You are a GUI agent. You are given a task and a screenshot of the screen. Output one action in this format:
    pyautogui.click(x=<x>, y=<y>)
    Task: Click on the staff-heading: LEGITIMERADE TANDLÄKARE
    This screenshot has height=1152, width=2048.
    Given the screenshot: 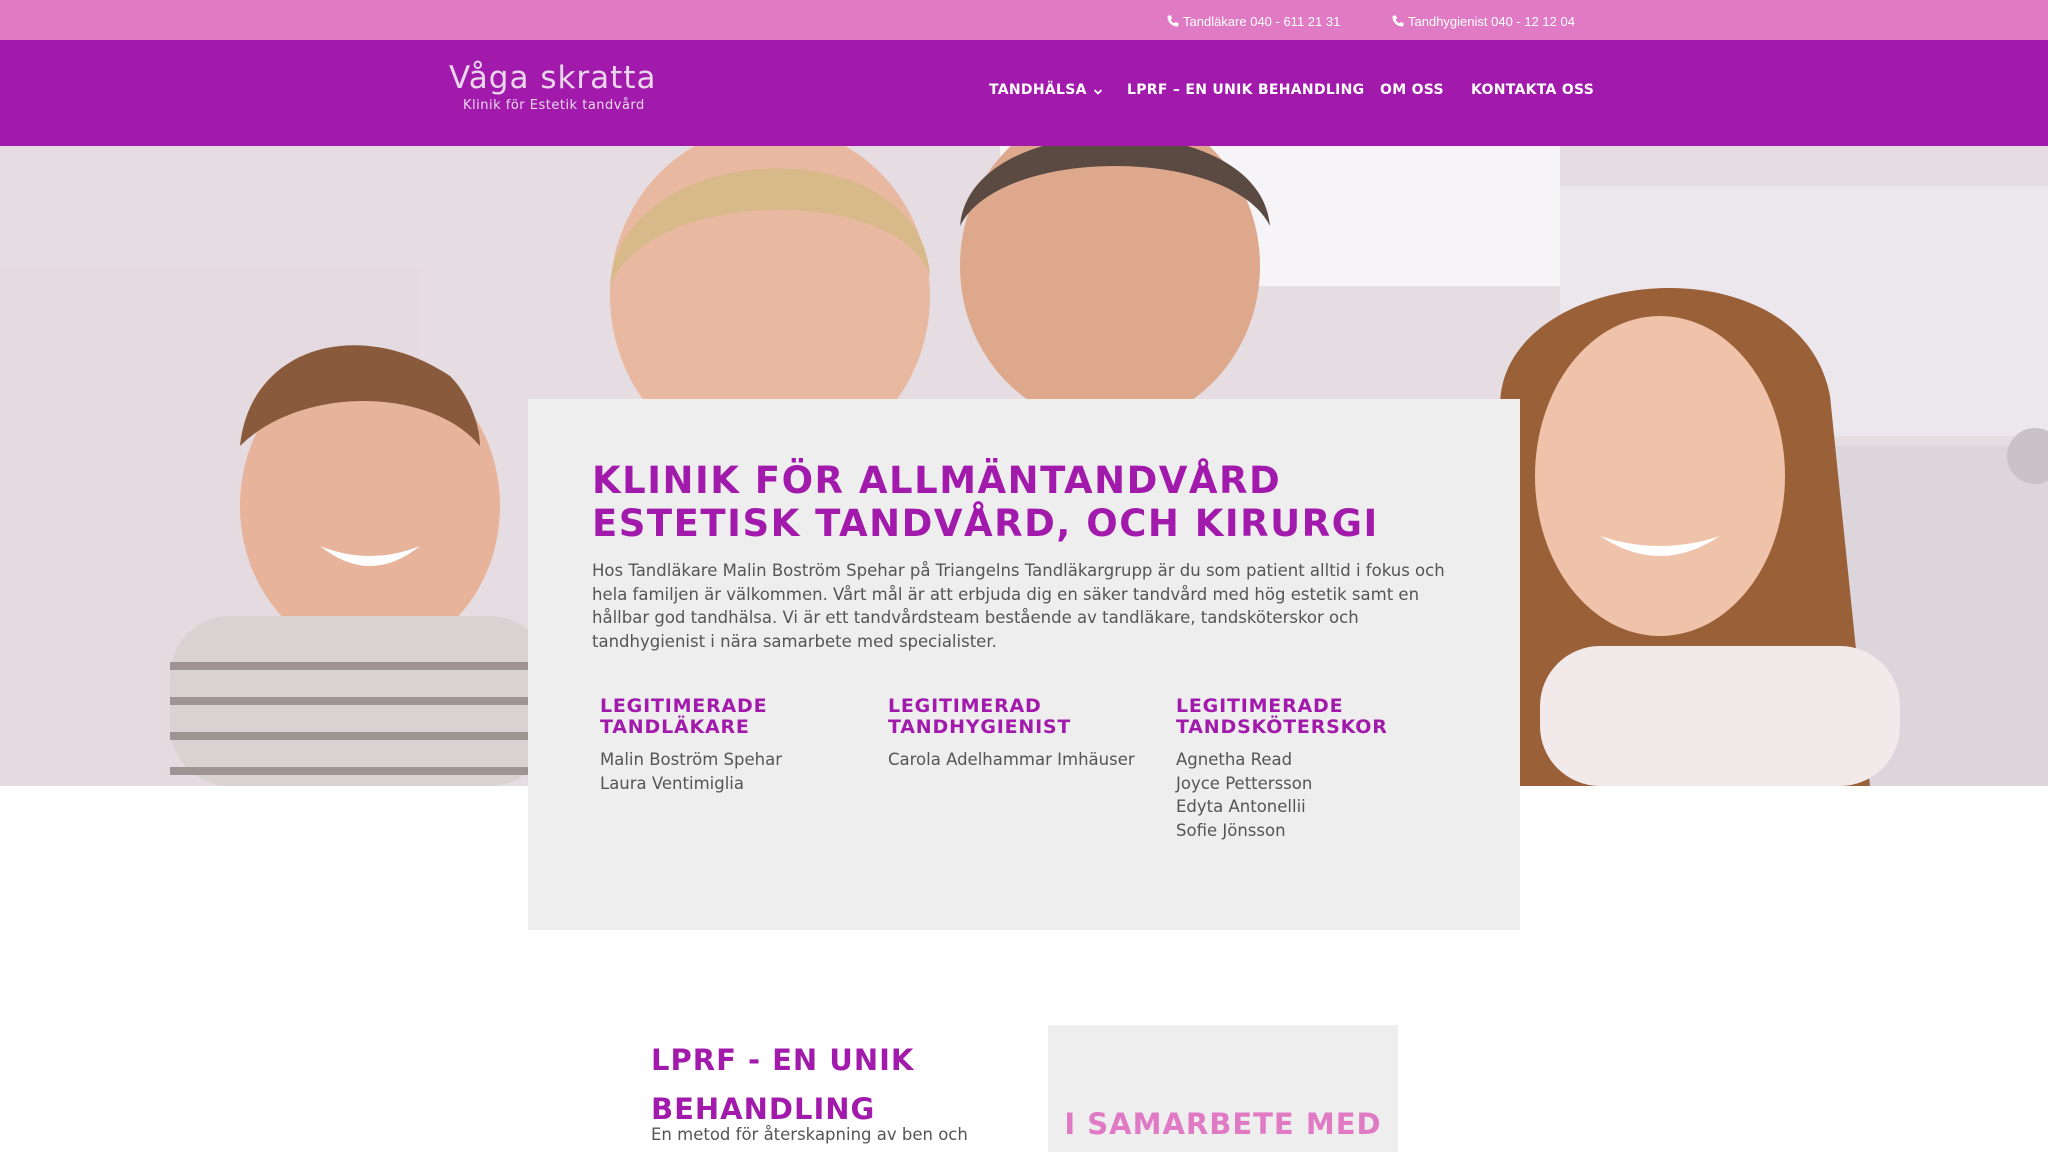 What is the action you would take?
    pyautogui.click(x=684, y=716)
    